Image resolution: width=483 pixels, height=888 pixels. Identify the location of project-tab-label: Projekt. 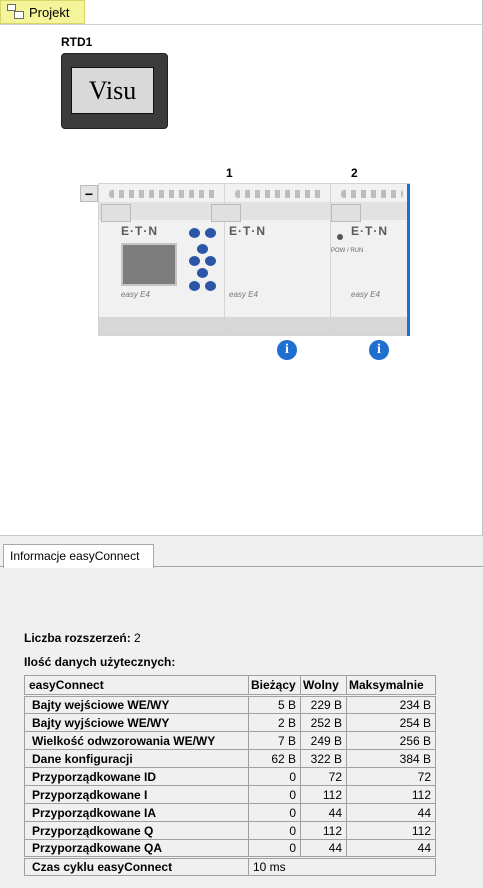
(49, 12).